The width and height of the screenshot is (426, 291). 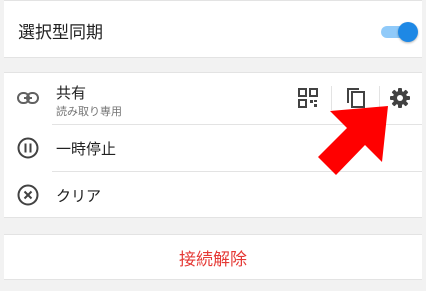 I want to click on selective-sync-toggle, so click(x=399, y=32).